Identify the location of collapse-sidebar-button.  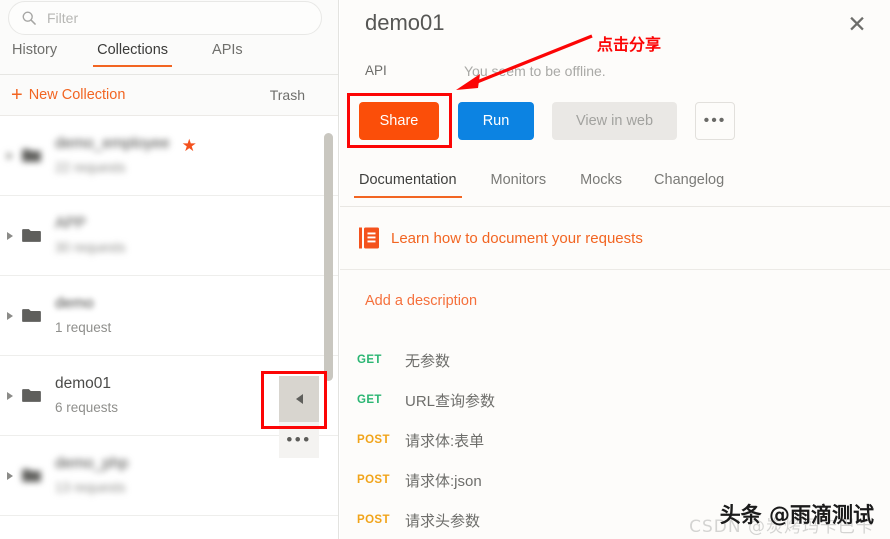
(299, 399).